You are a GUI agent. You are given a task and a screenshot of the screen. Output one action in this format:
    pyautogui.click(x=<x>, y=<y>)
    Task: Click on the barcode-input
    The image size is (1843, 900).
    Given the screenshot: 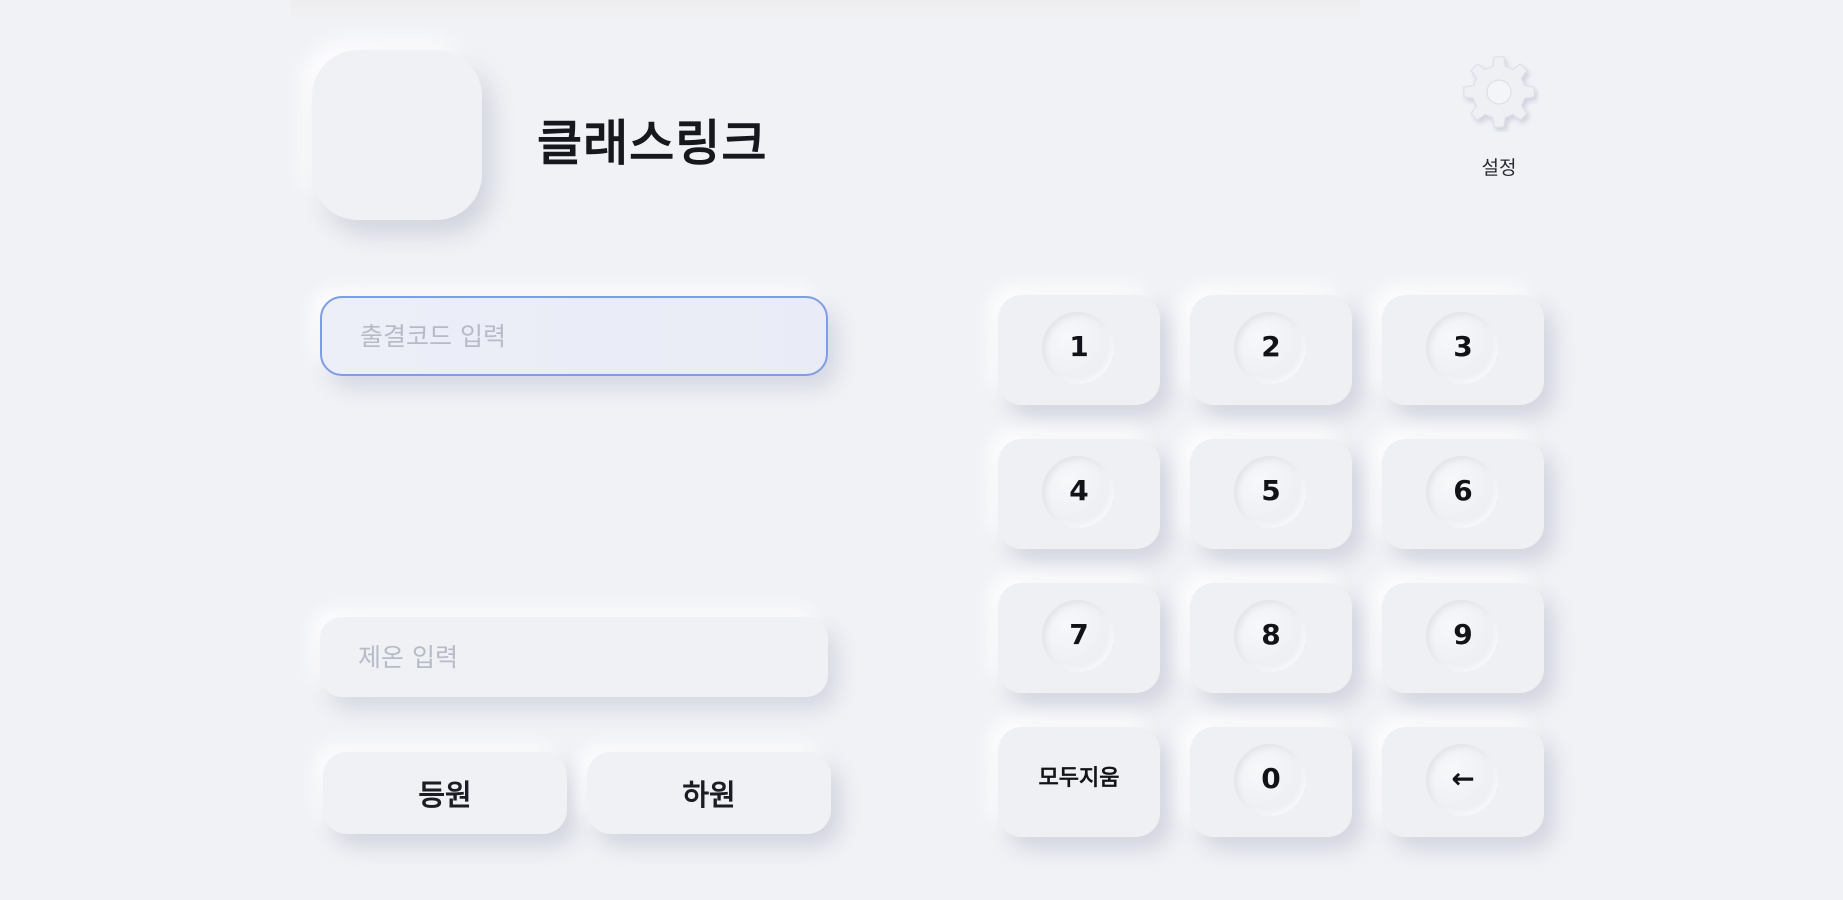 What is the action you would take?
    pyautogui.click(x=575, y=336)
    